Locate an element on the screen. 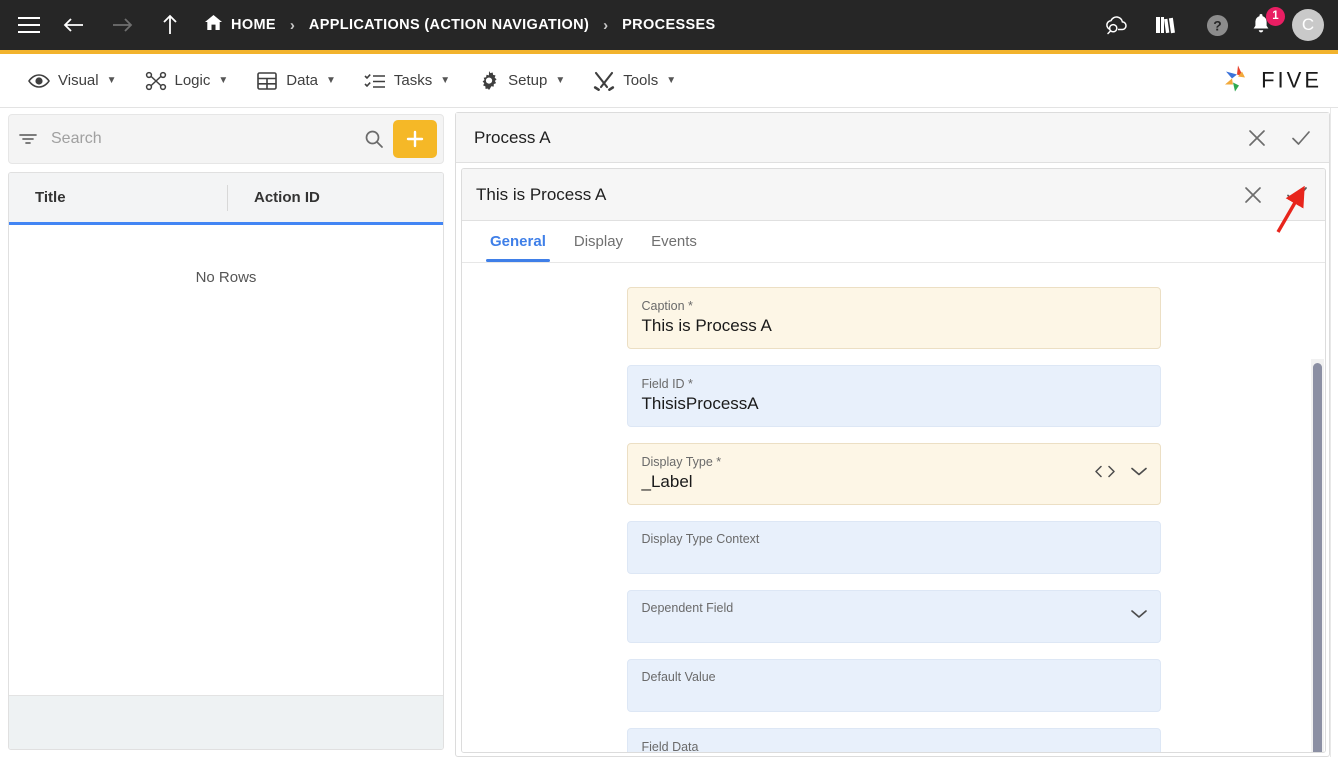 Image resolution: width=1338 pixels, height=757 pixels. confirm-check-icon is located at coordinates (1297, 195).